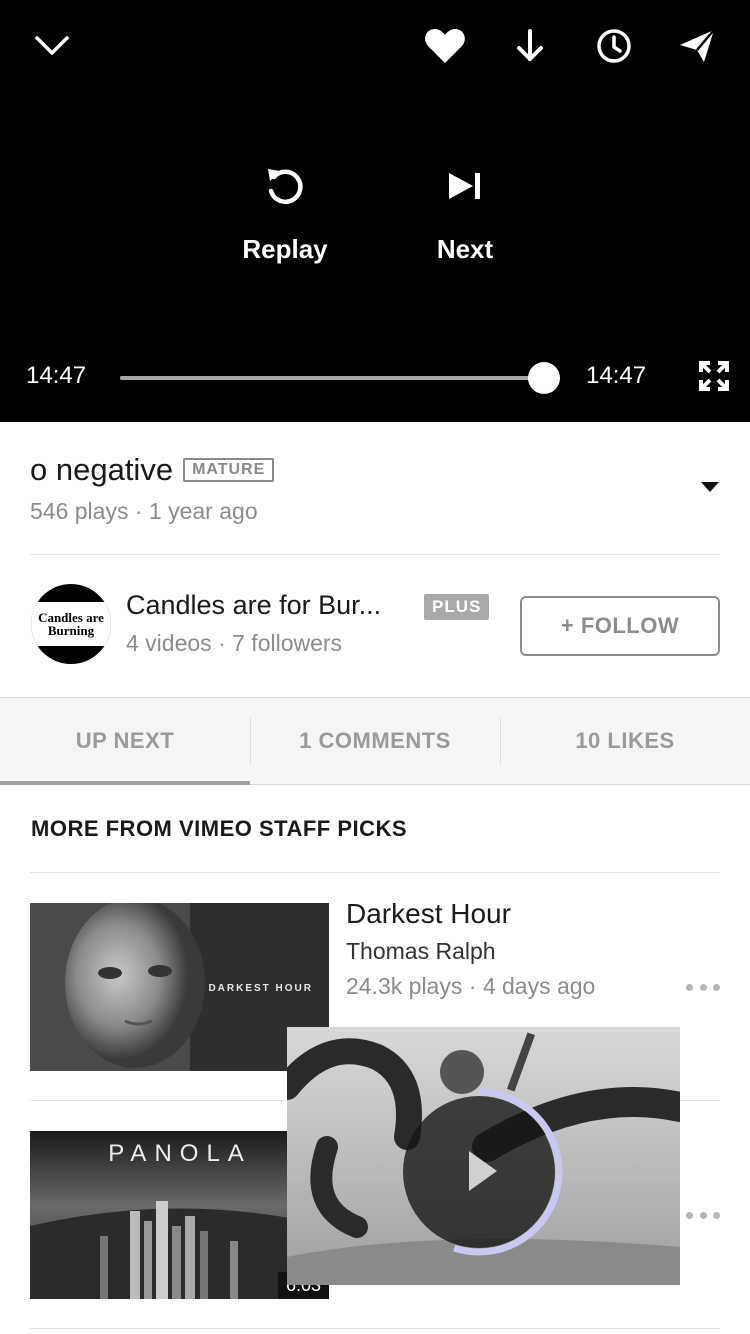  What do you see at coordinates (332, 378) in the screenshot?
I see `seek-bar-fill` at bounding box center [332, 378].